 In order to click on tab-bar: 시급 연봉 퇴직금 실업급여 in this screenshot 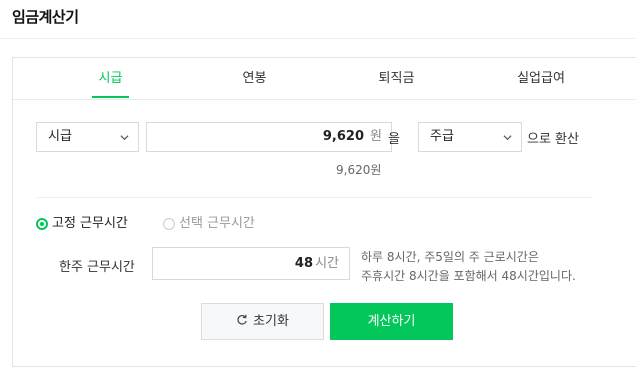, I will do `click(324, 79)`.